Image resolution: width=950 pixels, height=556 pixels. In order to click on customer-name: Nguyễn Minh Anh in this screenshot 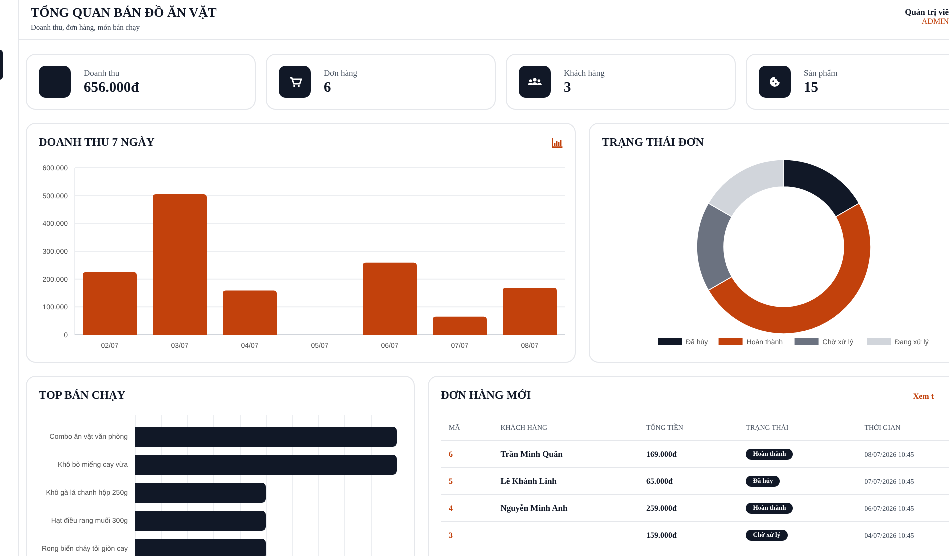, I will do `click(534, 508)`.